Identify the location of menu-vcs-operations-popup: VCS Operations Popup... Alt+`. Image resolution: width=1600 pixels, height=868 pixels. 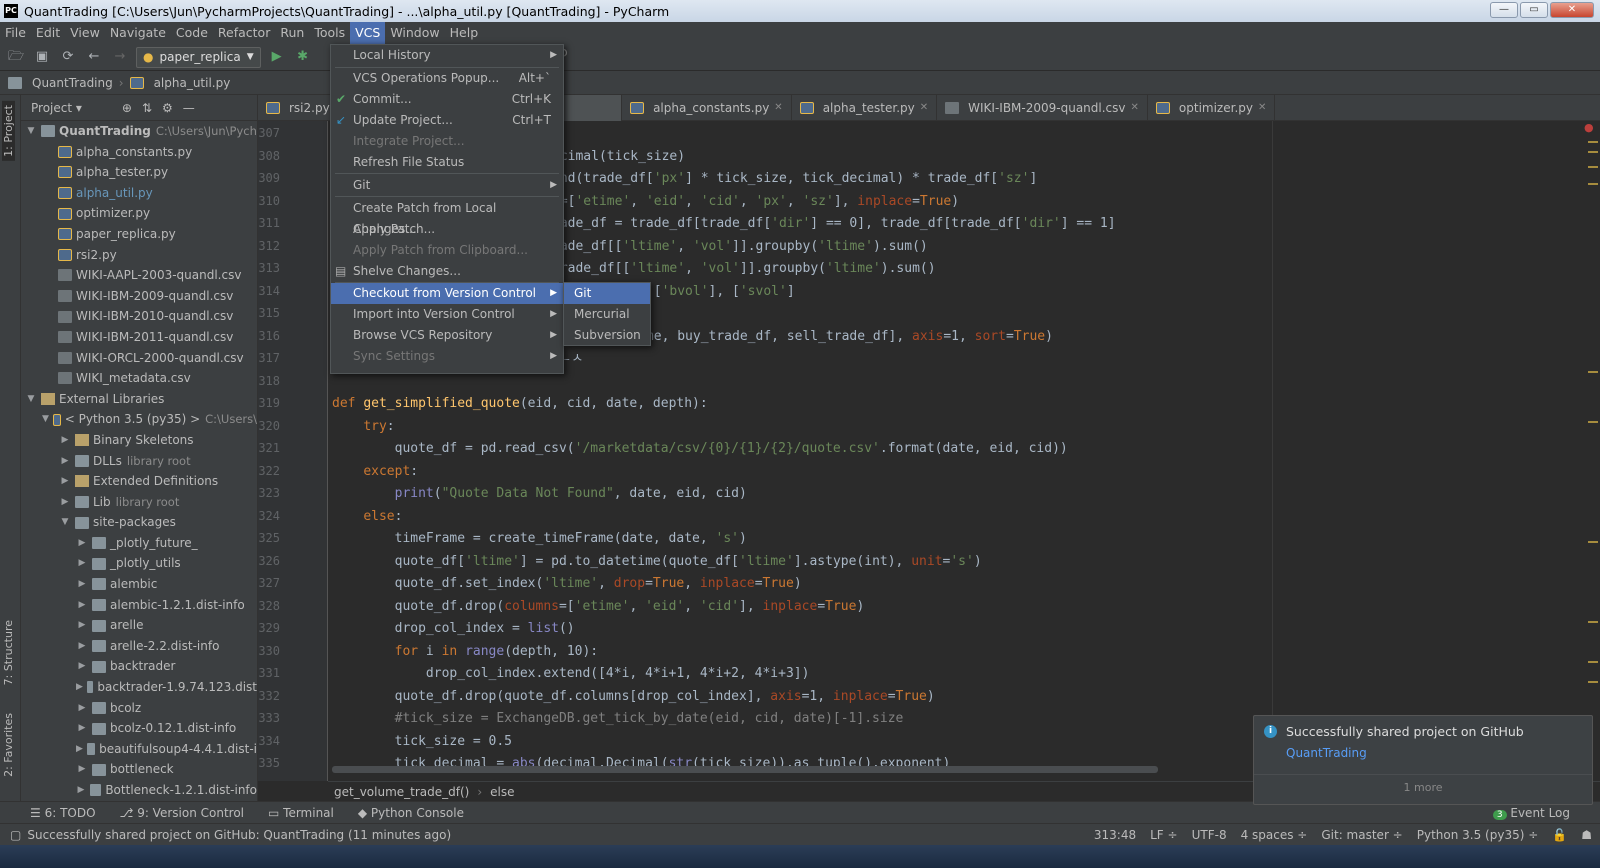
(447, 78).